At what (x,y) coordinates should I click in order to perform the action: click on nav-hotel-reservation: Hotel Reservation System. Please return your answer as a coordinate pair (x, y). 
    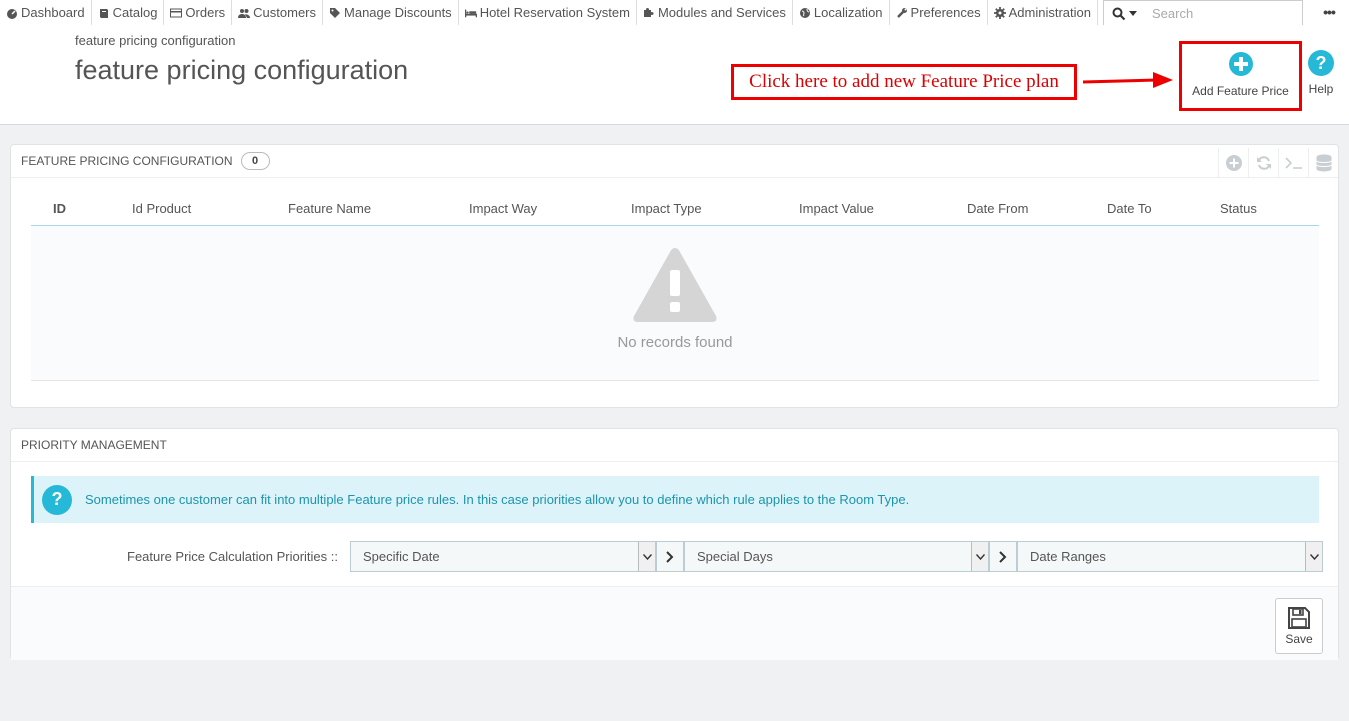
    Looking at the image, I should click on (548, 12).